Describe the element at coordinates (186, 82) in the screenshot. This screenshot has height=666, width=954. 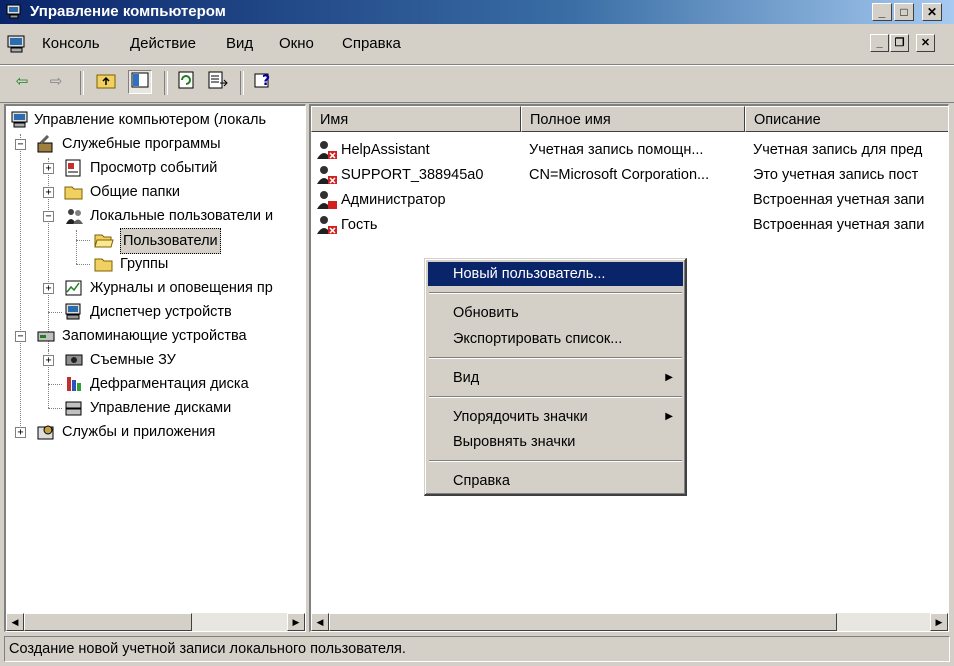
I see `refresh-icon` at that location.